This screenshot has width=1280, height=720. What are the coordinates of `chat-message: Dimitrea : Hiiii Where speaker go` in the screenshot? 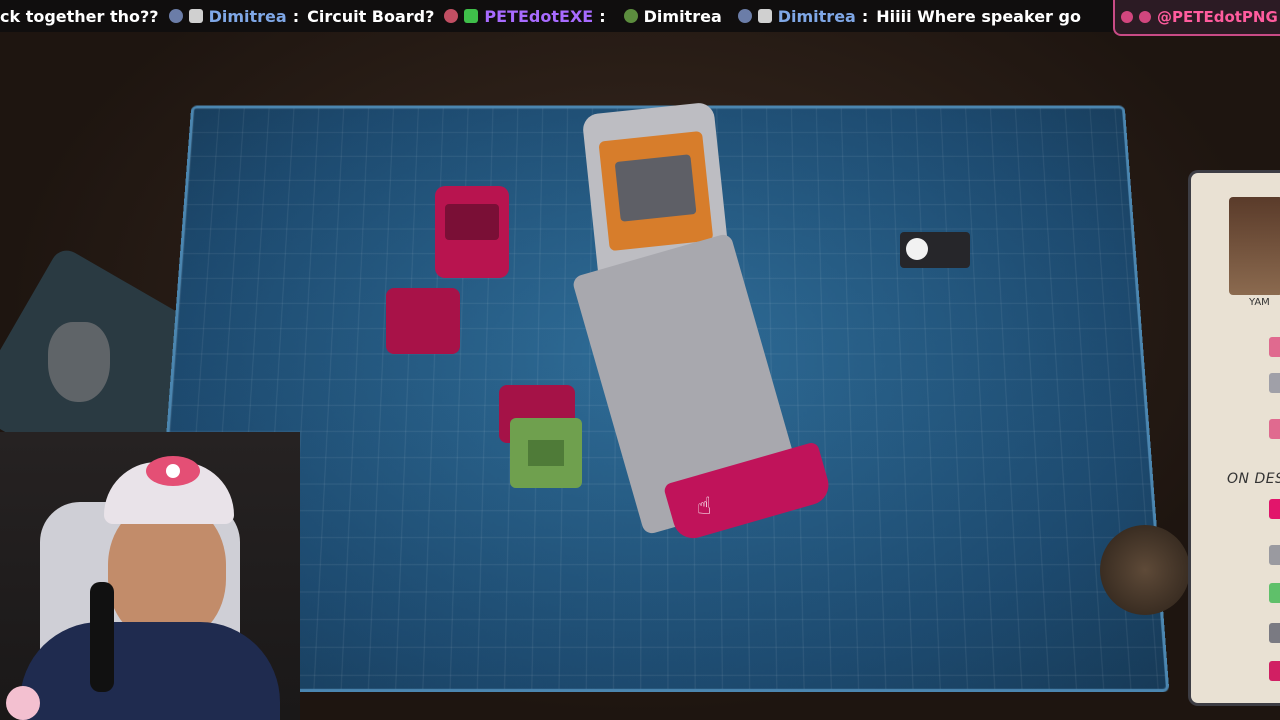 It's located at (909, 16).